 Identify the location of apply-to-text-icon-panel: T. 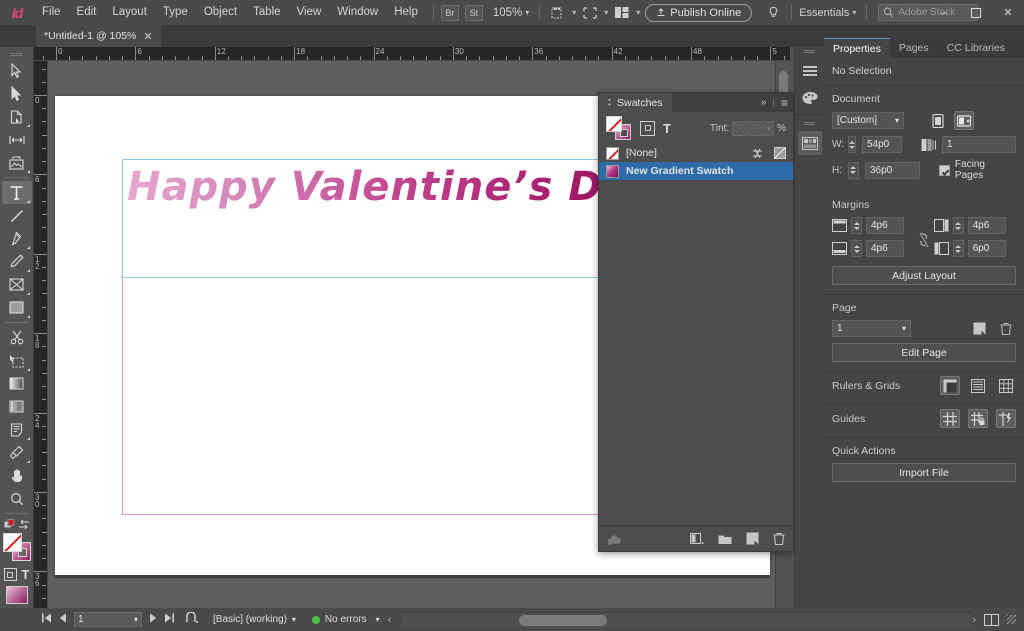
(667, 128).